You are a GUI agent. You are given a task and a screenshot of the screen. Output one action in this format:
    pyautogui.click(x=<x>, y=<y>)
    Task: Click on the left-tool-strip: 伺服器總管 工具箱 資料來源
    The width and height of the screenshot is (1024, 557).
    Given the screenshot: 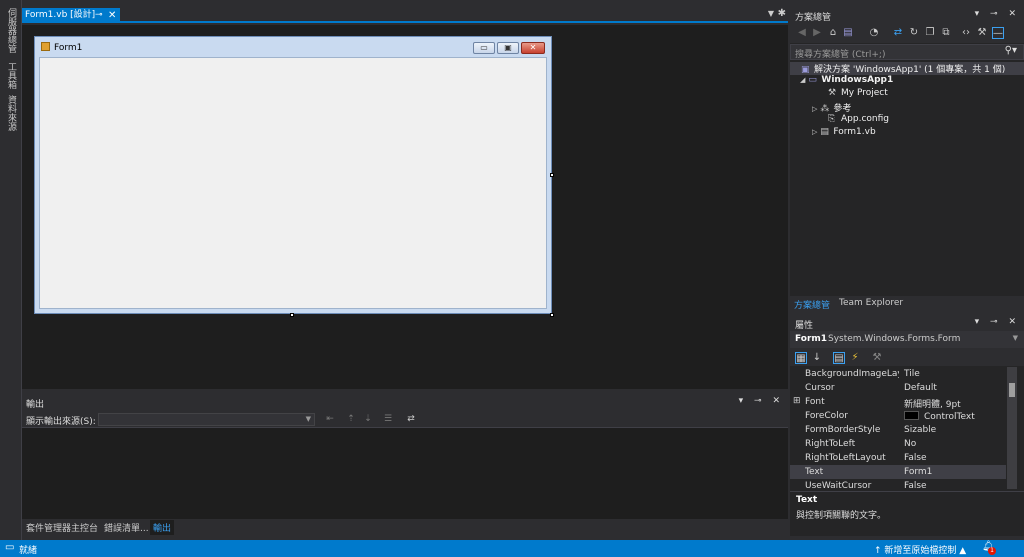 What is the action you would take?
    pyautogui.click(x=11, y=270)
    